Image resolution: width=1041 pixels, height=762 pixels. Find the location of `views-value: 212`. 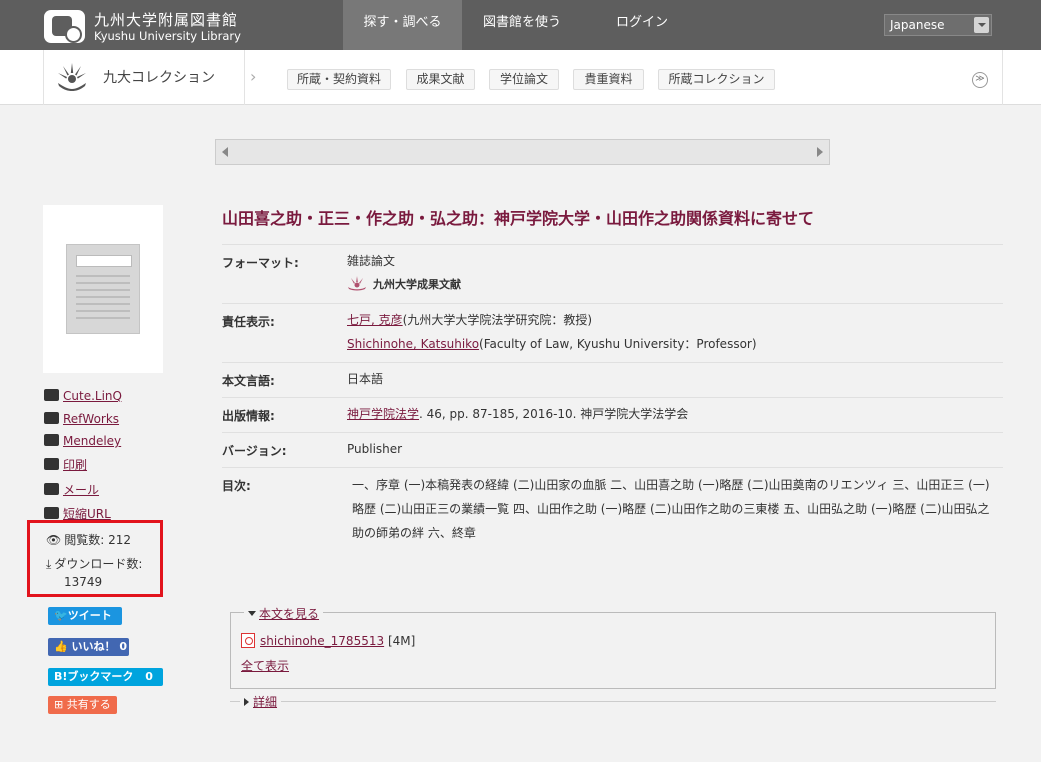

views-value: 212 is located at coordinates (120, 540).